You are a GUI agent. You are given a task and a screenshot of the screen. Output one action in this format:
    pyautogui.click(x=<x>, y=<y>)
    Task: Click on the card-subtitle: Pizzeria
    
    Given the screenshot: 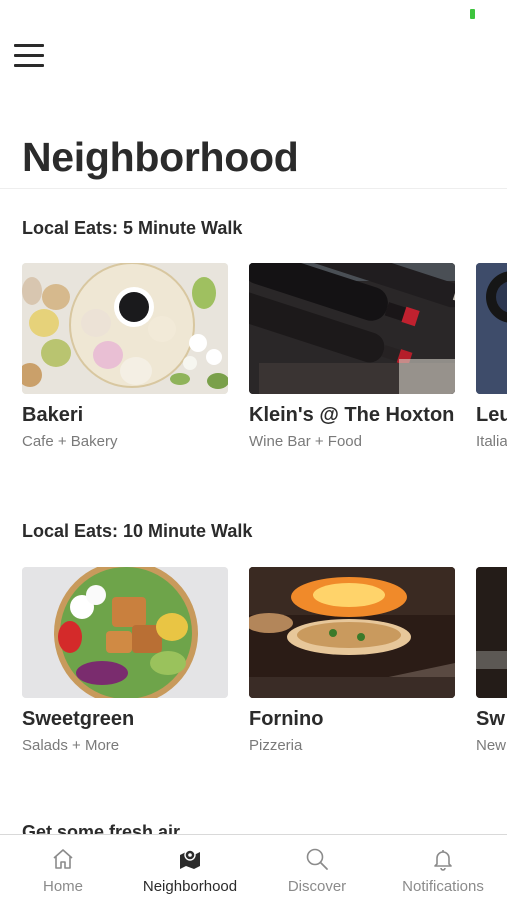 What is the action you would take?
    pyautogui.click(x=276, y=745)
    